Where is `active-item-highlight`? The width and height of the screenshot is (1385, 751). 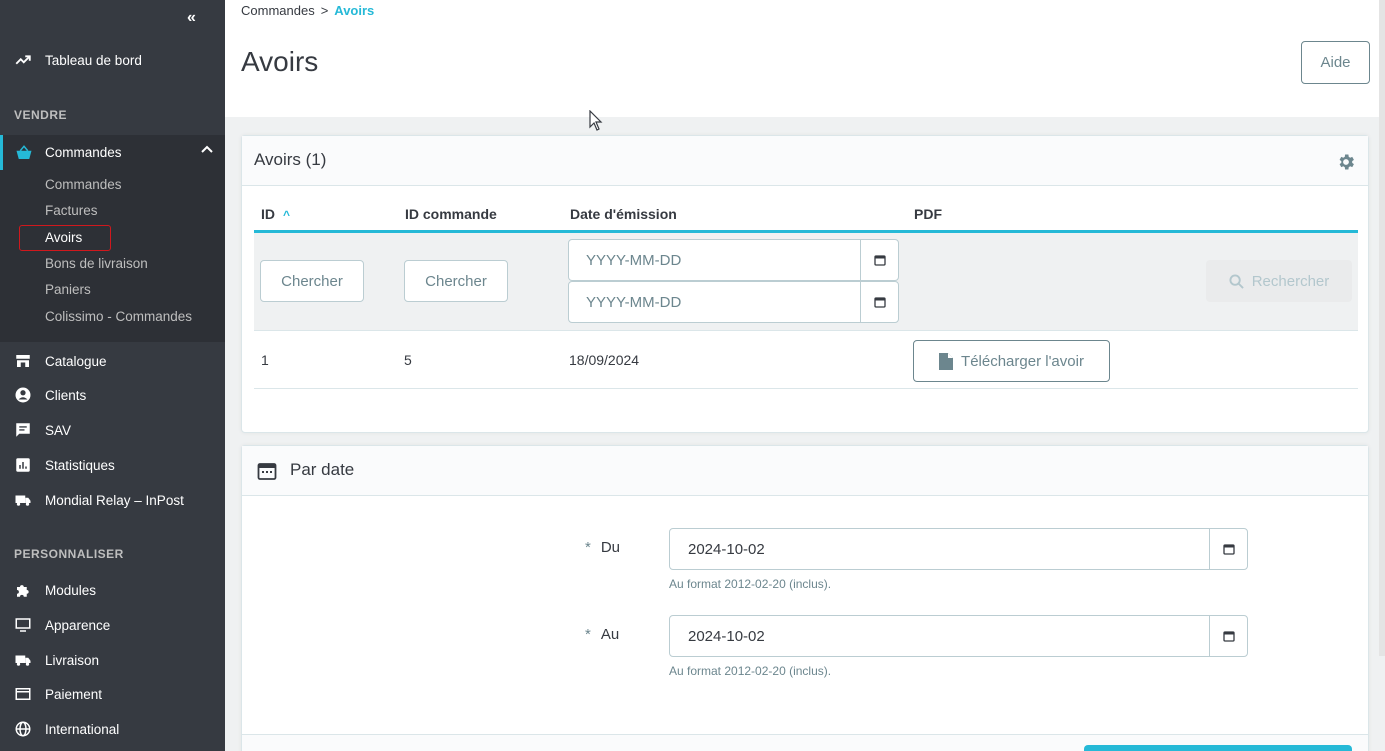 active-item-highlight is located at coordinates (65, 238).